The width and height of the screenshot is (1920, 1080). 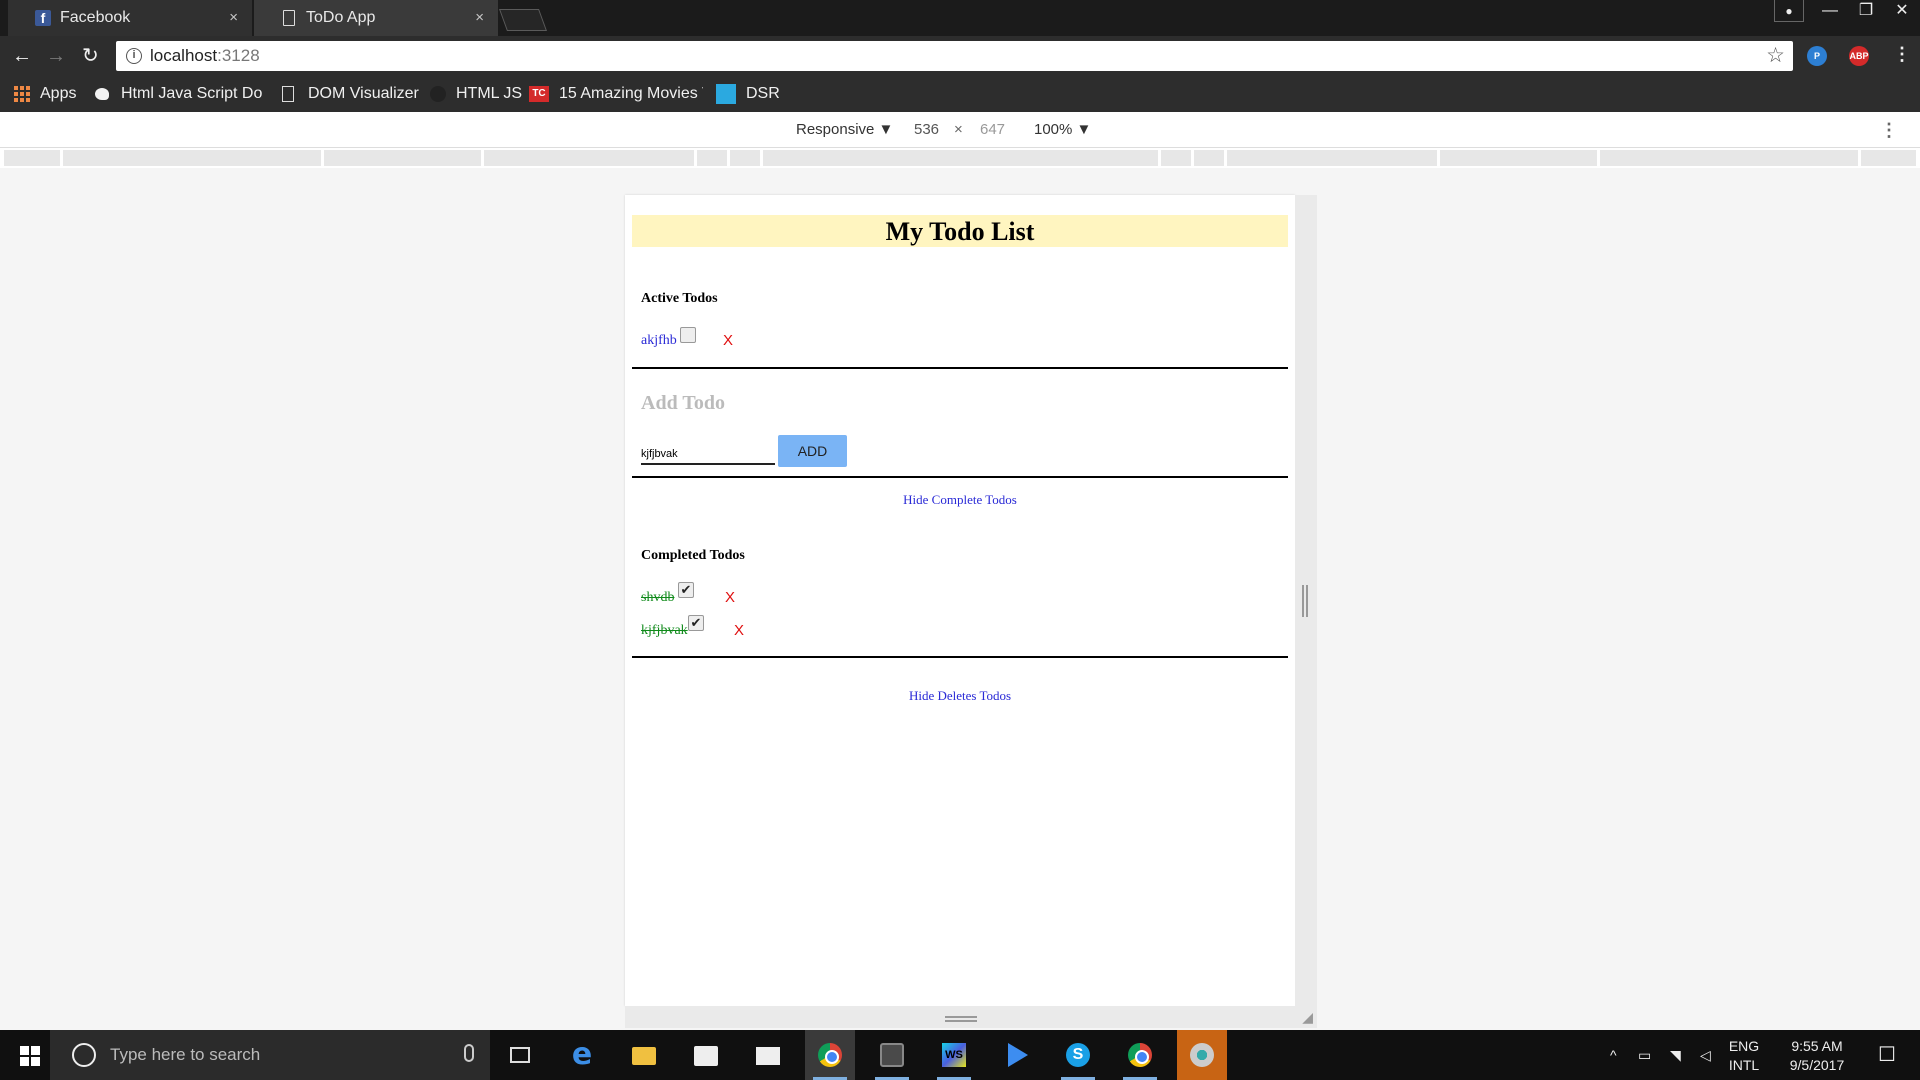 I want to click on cortana-icon, so click(x=84, y=1055).